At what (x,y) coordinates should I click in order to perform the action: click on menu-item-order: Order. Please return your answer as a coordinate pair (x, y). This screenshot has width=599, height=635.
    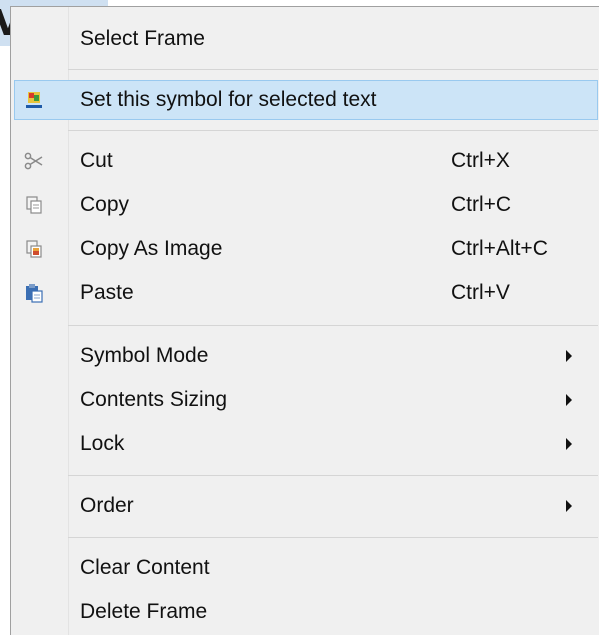
    Looking at the image, I should click on (304, 506).